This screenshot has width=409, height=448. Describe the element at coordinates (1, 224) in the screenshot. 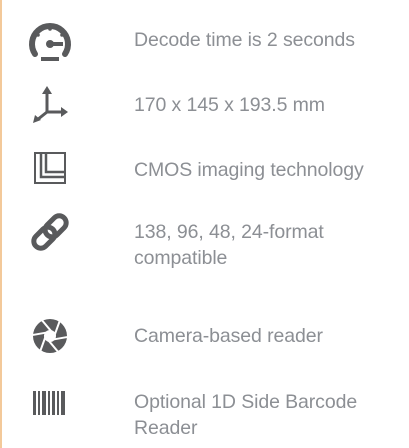

I see `accent-rule` at that location.